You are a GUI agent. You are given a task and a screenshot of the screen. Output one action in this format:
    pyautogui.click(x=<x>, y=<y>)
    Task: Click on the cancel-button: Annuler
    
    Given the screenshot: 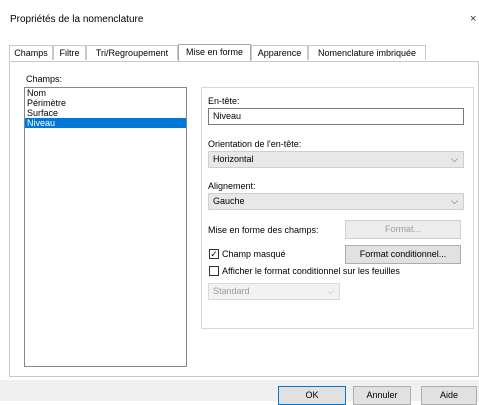 What is the action you would take?
    pyautogui.click(x=382, y=395)
    